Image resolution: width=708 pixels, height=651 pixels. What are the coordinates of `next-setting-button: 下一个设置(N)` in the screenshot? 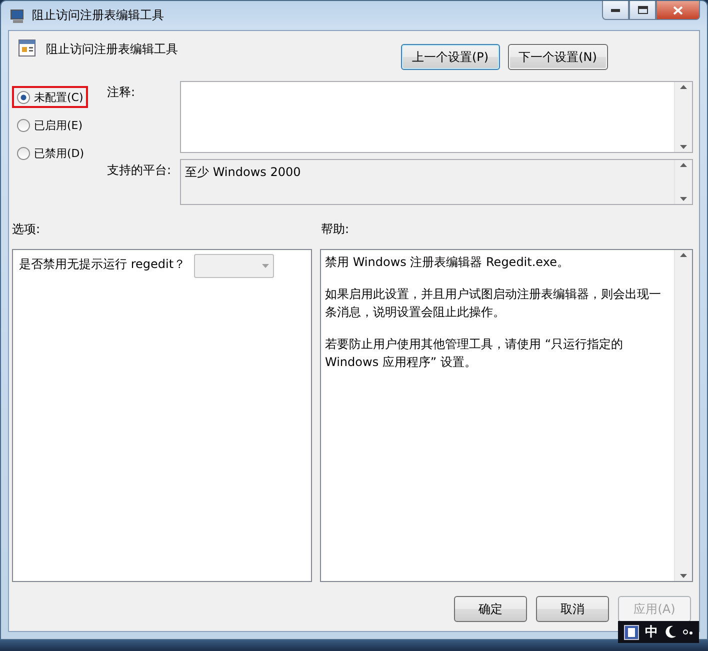 It's located at (558, 57).